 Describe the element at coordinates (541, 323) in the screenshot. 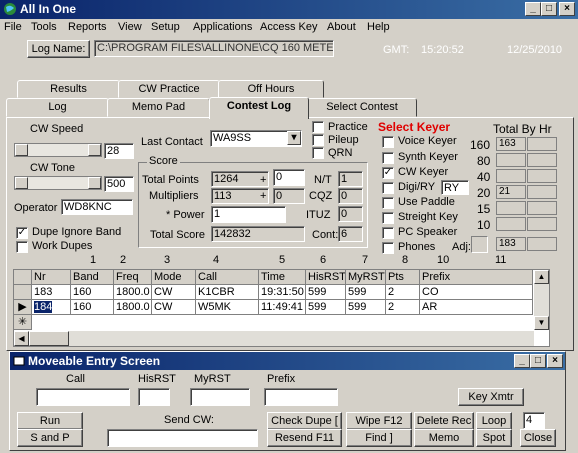

I see `scroll-down-icon: ▼` at that location.